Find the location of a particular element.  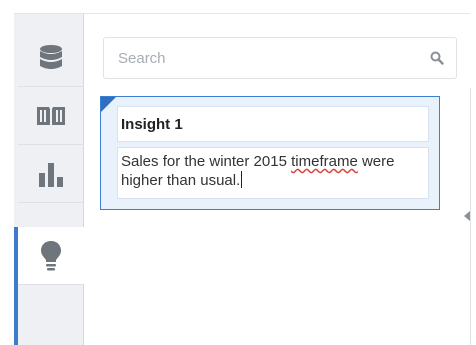

text-caret is located at coordinates (242, 179).